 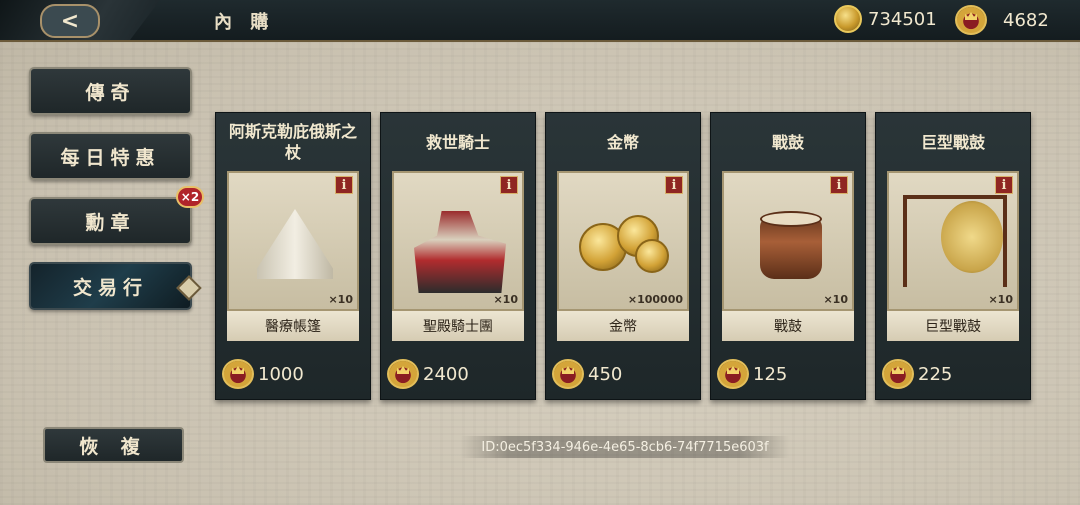 I want to click on sidebar-item-label: 勳章, so click(x=110, y=222).